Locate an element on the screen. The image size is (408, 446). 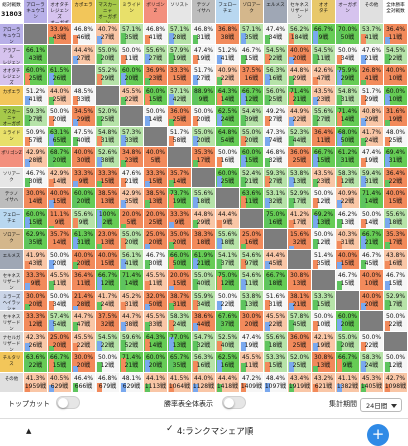
matchup-cell: 75.0% 12戦 is located at coordinates (228, 280).